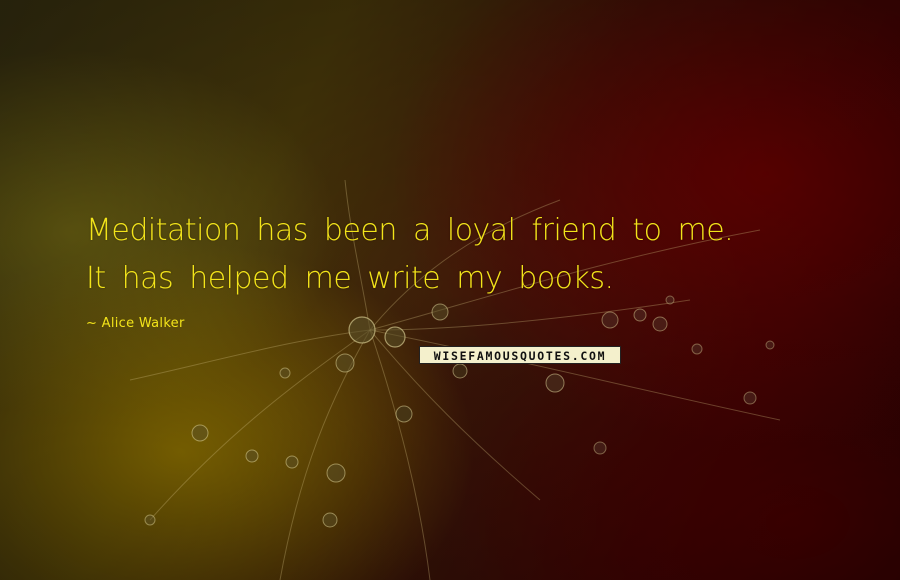 This screenshot has height=580, width=900. I want to click on quote-line-2: It has helped me write my books., so click(350, 278).